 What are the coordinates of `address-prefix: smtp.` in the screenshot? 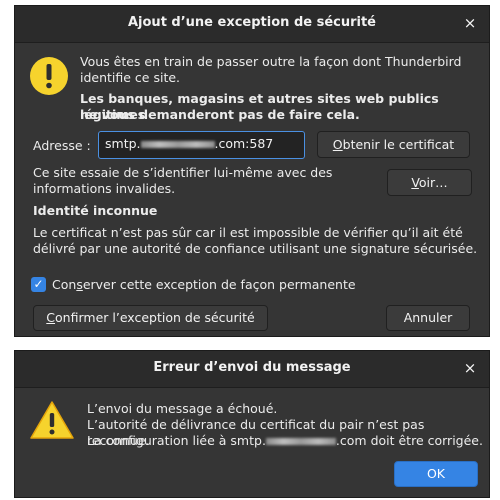 It's located at (123, 143).